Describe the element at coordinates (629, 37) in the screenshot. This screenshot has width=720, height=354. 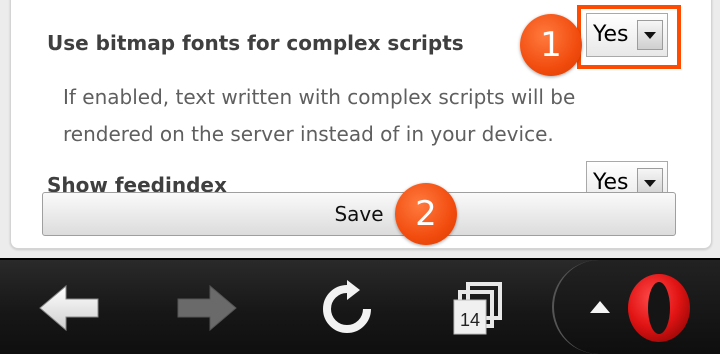
I see `select-highlight-box` at that location.